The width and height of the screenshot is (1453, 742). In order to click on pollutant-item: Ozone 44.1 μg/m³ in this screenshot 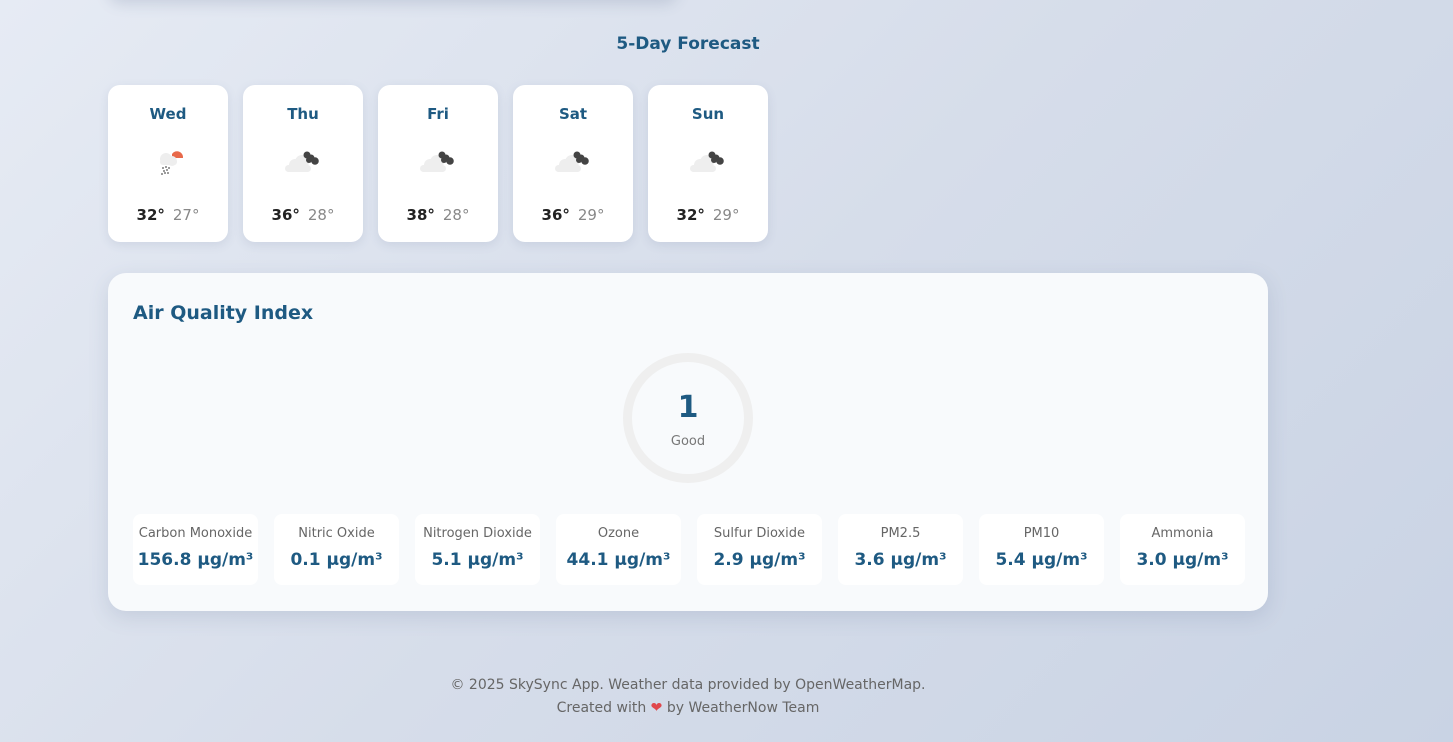, I will do `click(618, 549)`.